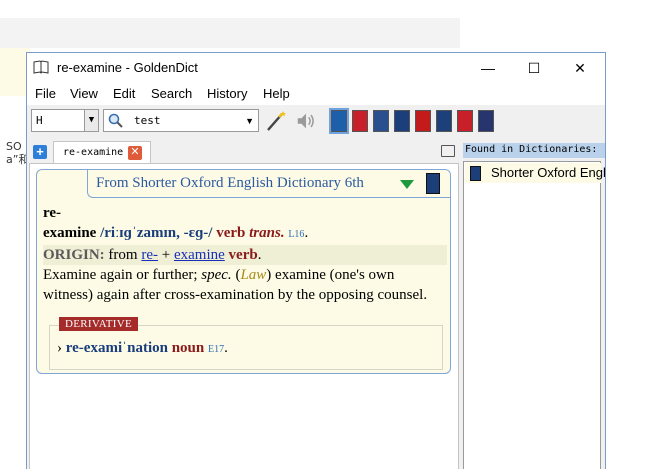 The height and width of the screenshot is (469, 656). What do you see at coordinates (127, 67) in the screenshot?
I see `window-title: re-examine - GoldenDict` at bounding box center [127, 67].